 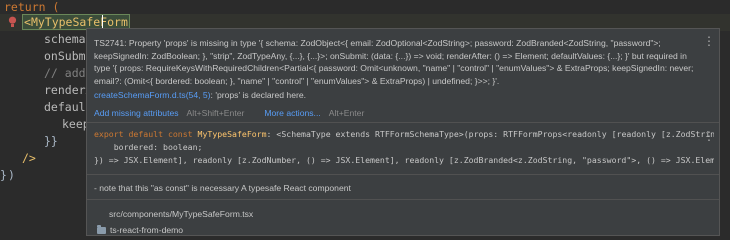 I want to click on lightbulb-error-icon, so click(x=12, y=22).